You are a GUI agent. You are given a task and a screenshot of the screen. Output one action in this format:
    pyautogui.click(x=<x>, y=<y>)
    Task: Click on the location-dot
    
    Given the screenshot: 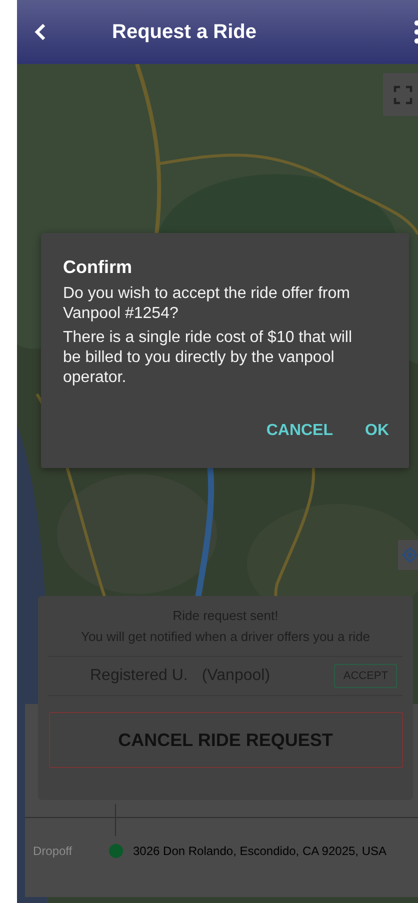 What is the action you would take?
    pyautogui.click(x=116, y=851)
    